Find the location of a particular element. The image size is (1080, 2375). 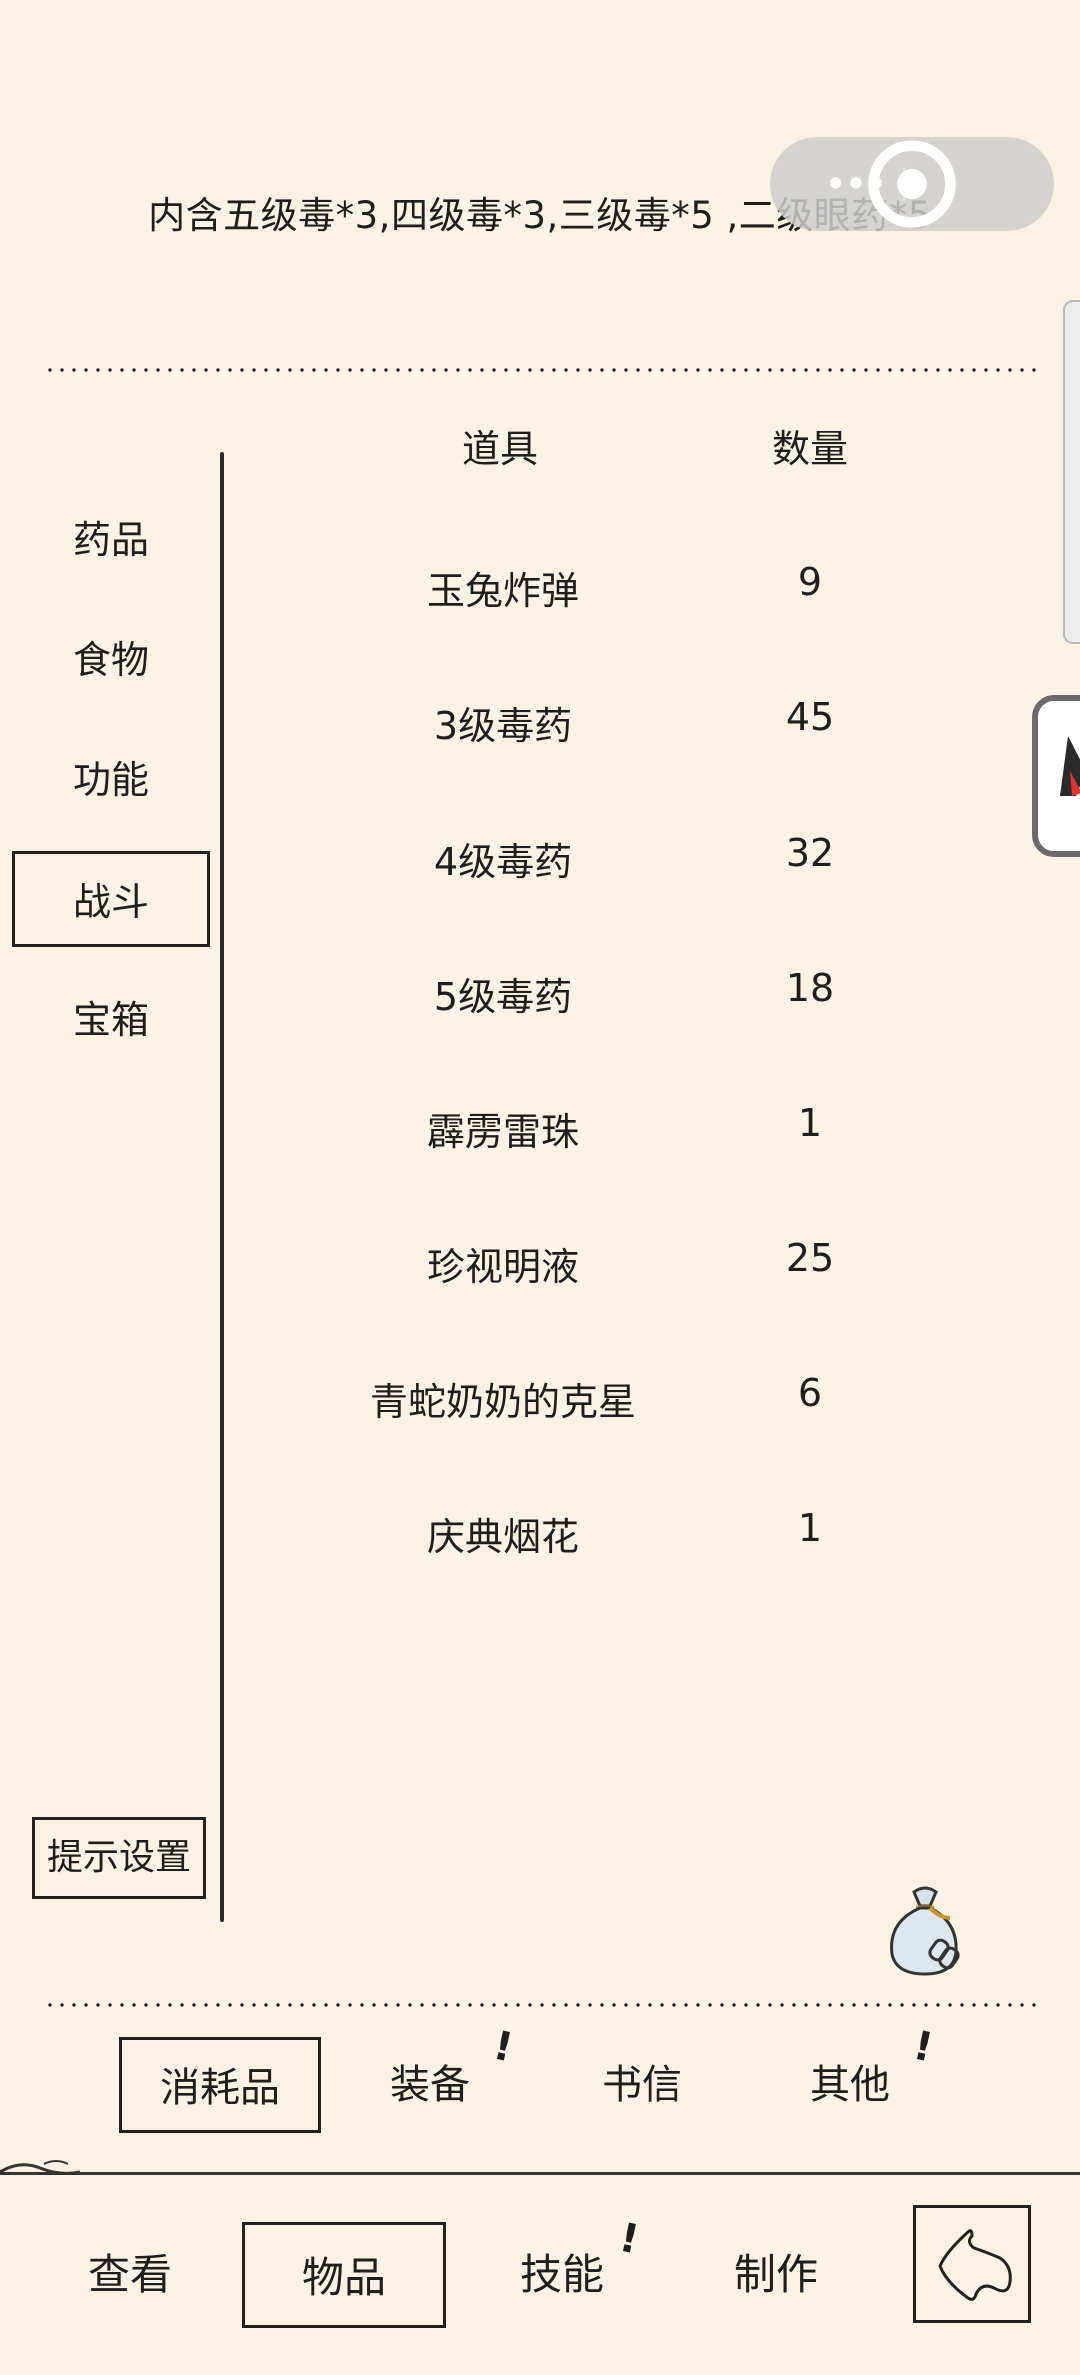

tab-skills: 技能 is located at coordinates (562, 2275).